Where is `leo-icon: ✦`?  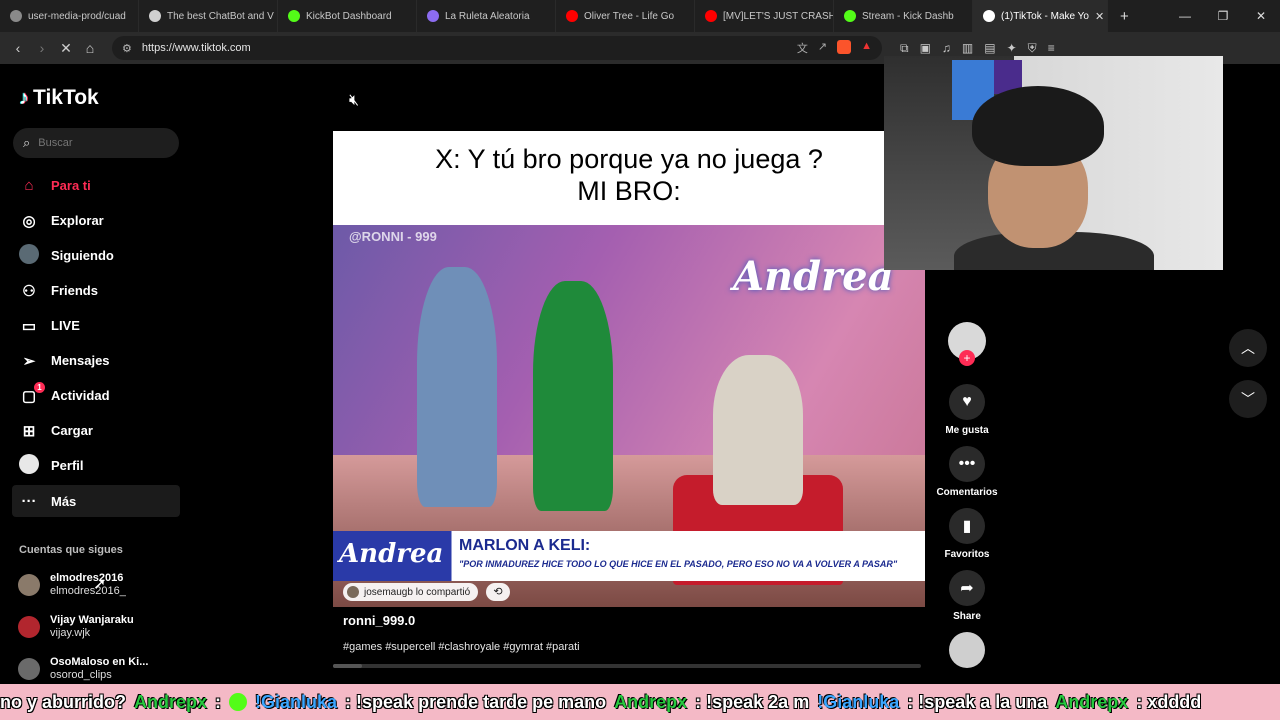
leo-icon: ✦ is located at coordinates (1012, 48).